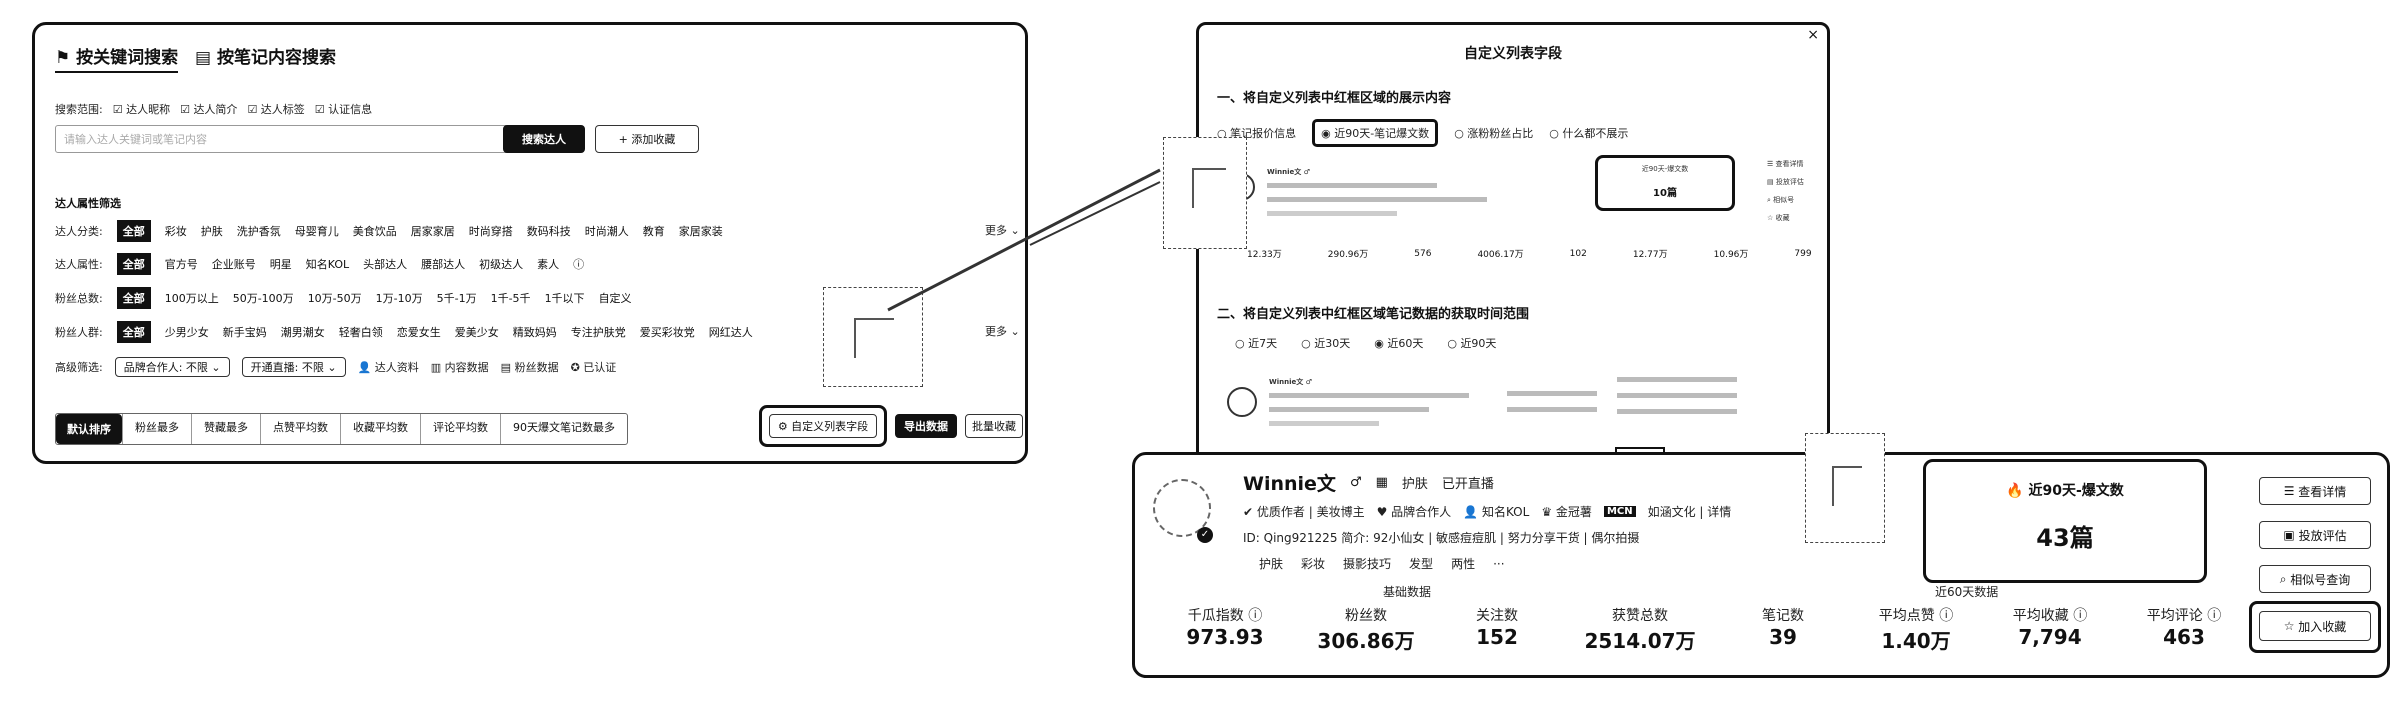 This screenshot has width=2398, height=701. Describe the element at coordinates (1595, 133) in the screenshot. I see `radio-label: 什么都不展示` at that location.